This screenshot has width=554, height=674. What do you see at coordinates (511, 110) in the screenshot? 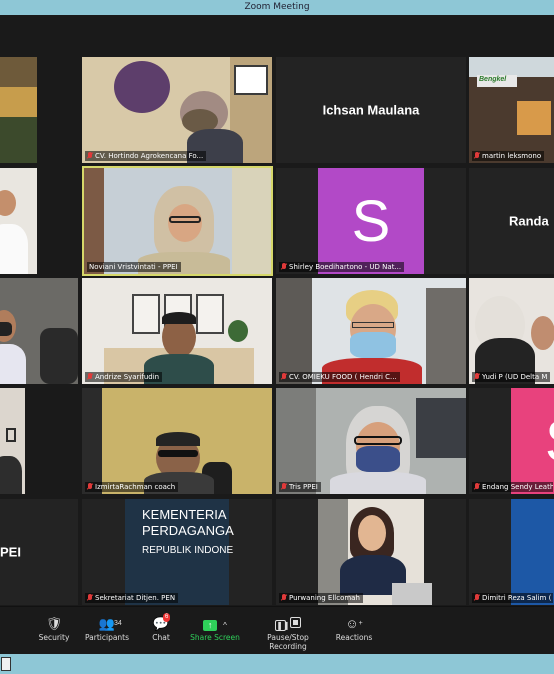
I see `video-tile: Bengkel martin leksmono` at bounding box center [511, 110].